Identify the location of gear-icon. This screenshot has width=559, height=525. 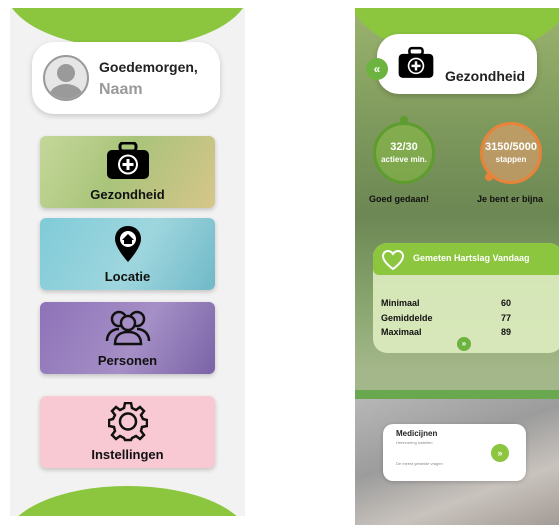
(127, 424).